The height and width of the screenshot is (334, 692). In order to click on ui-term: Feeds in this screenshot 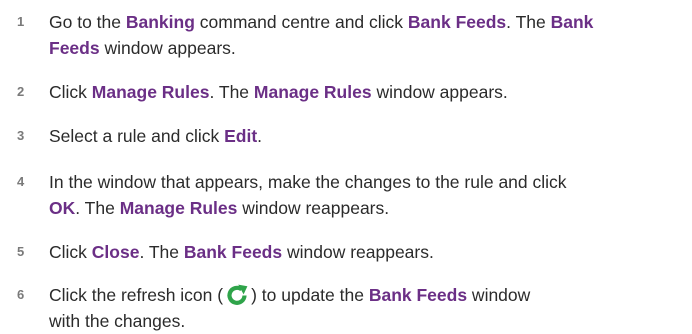, I will do `click(74, 48)`.